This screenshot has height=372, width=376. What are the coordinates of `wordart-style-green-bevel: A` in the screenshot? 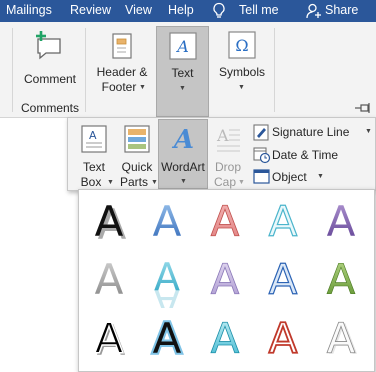 It's located at (341, 279).